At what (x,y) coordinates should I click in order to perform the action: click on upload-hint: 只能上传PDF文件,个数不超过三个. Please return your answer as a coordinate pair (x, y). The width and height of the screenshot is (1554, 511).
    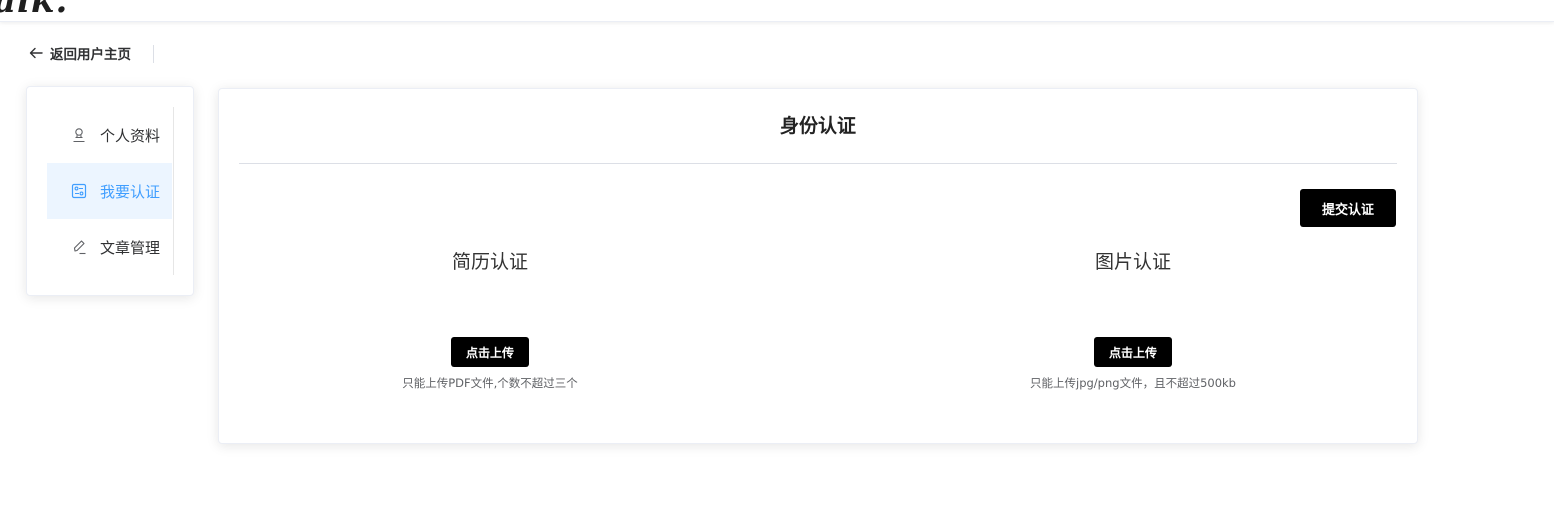
    Looking at the image, I should click on (490, 383).